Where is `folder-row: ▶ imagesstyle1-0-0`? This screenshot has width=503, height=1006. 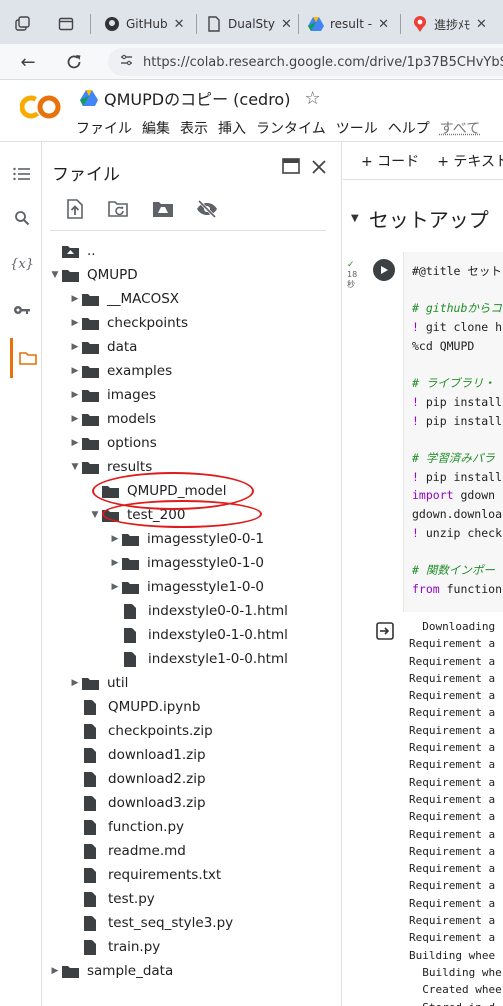 folder-row: ▶ imagesstyle1-0-0 is located at coordinates (186, 587).